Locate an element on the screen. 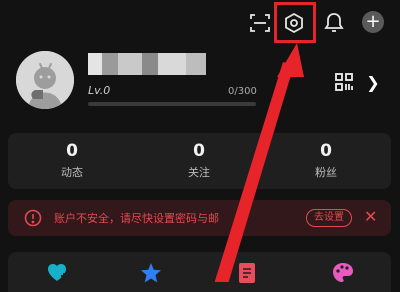 This screenshot has width=400, height=292. tools-card is located at coordinates (199, 272).